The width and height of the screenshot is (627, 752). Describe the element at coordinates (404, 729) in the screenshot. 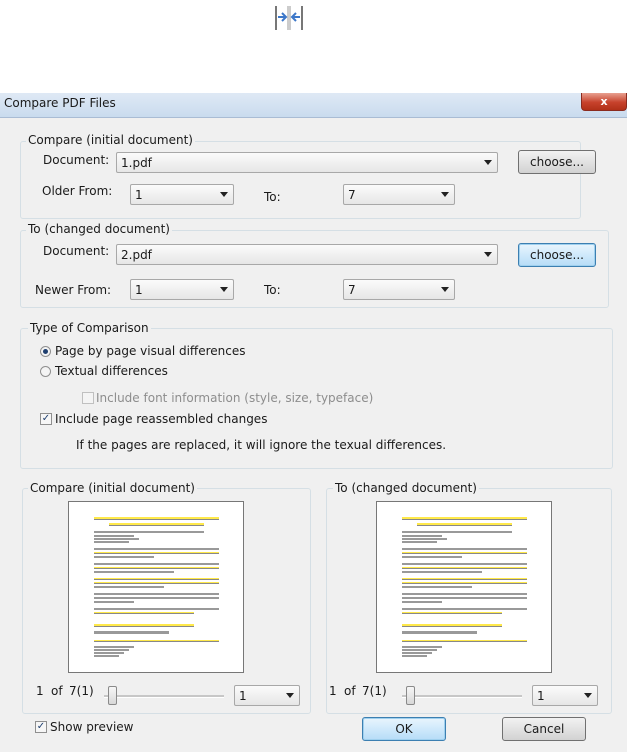

I see `ok-button: OK` at that location.